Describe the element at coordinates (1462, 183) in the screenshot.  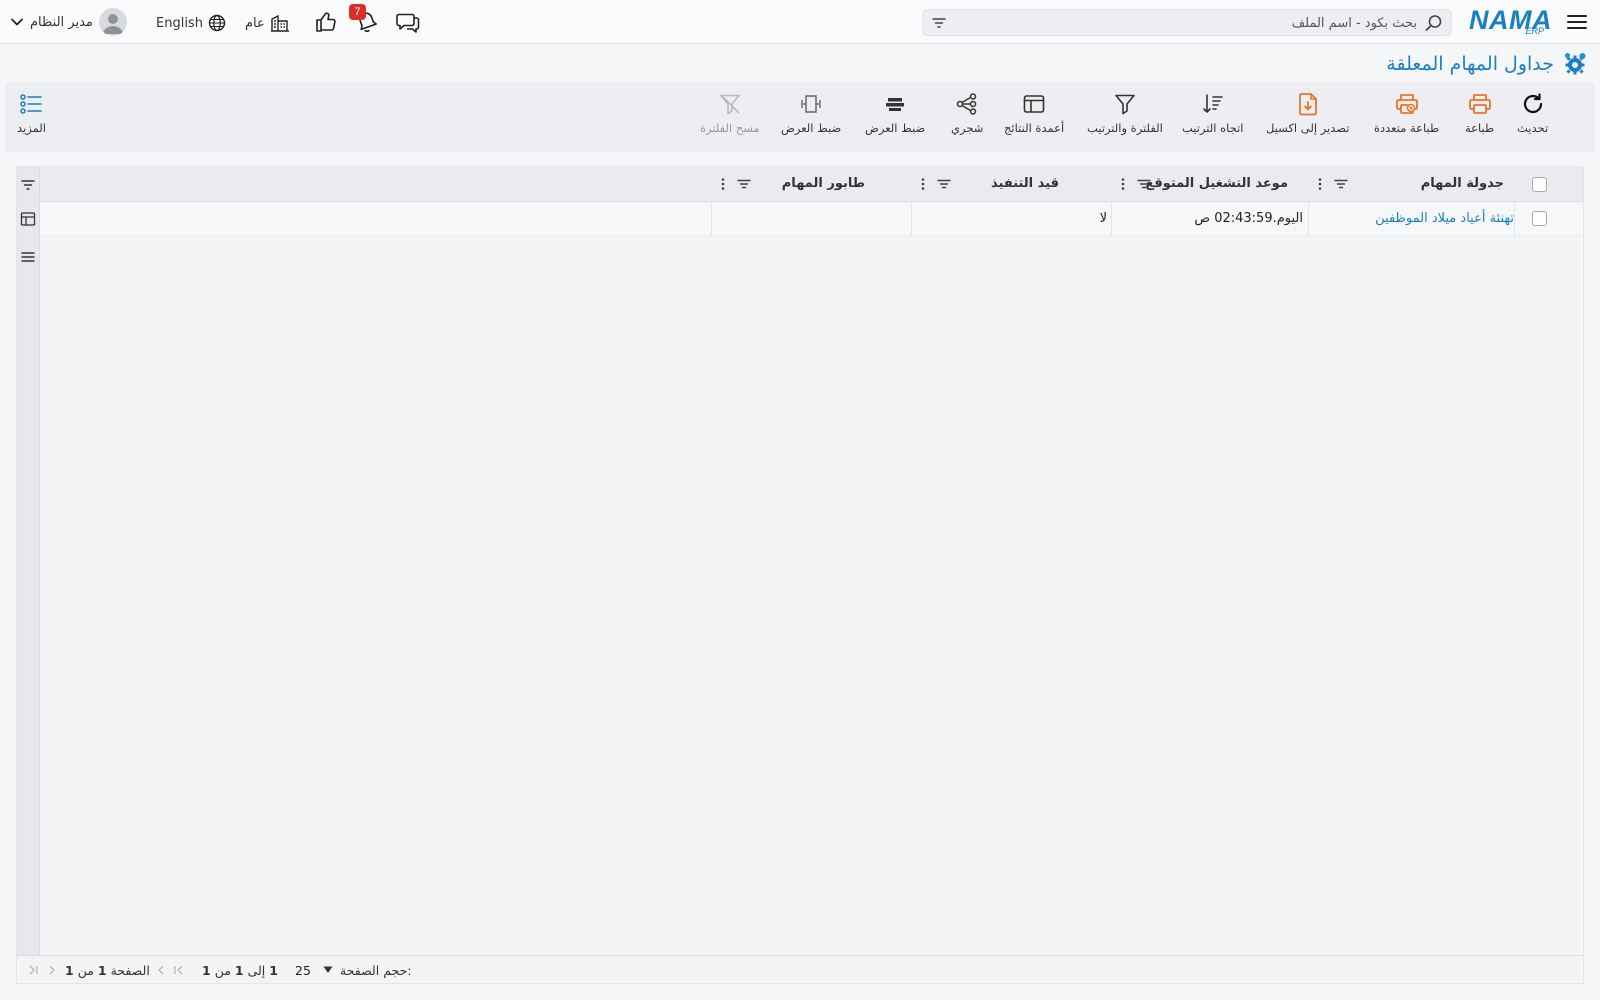
I see `column-header-label: جدولة المهام` at that location.